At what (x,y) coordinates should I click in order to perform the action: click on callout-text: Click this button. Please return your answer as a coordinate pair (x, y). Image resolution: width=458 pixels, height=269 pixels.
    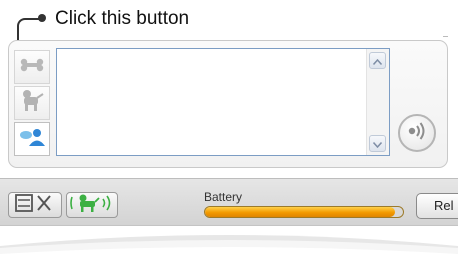
    Looking at the image, I should click on (122, 18).